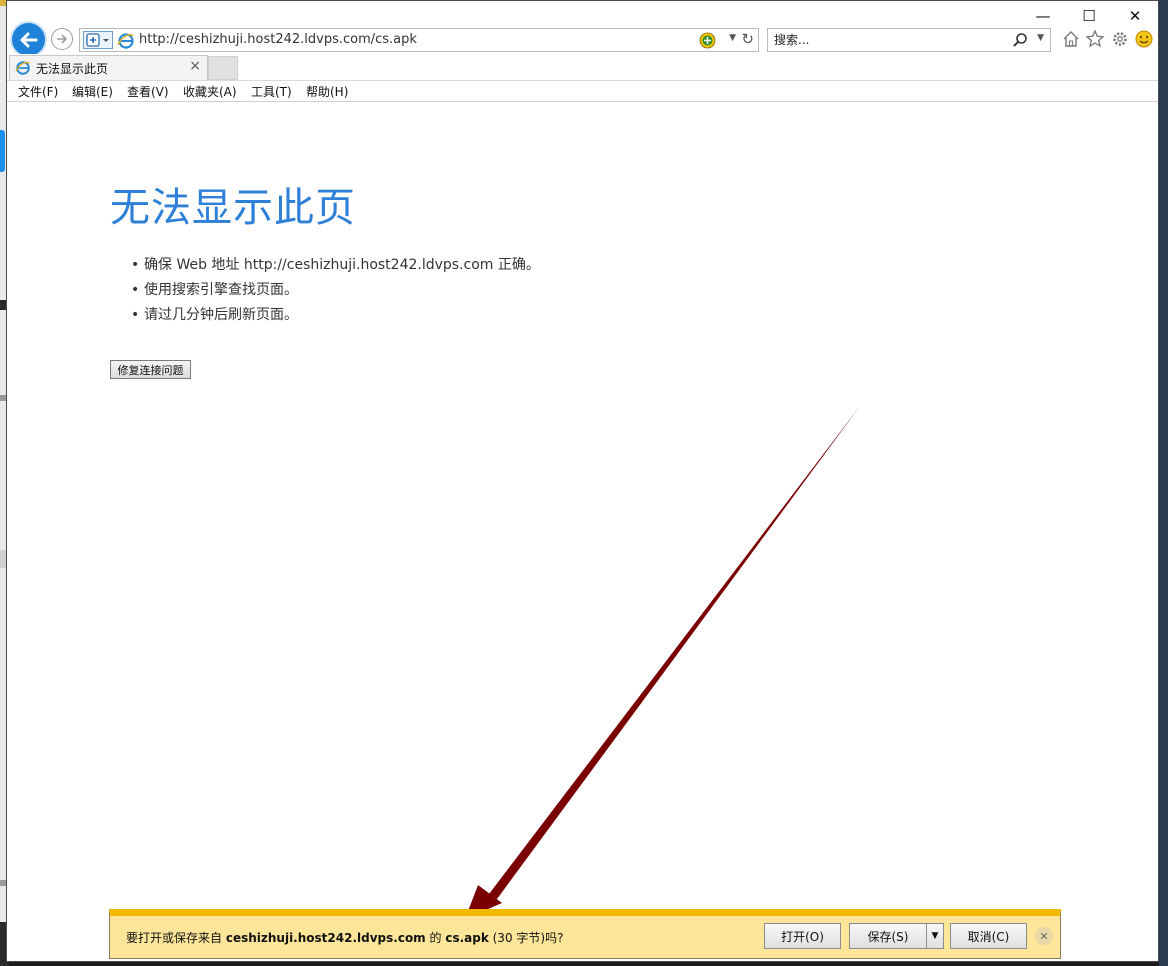 Image resolution: width=1168 pixels, height=966 pixels. I want to click on minimize-button: —, so click(1043, 16).